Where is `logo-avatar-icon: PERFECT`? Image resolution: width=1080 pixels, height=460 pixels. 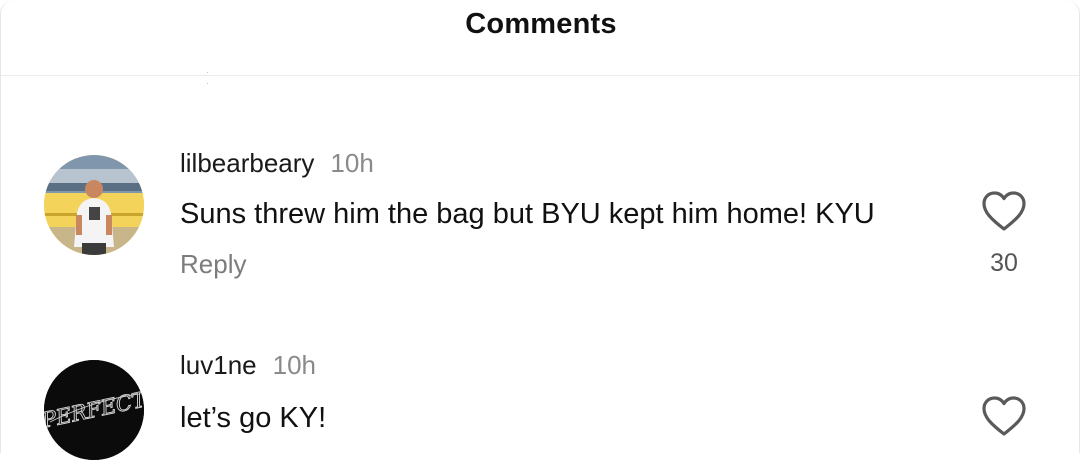
logo-avatar-icon: PERFECT is located at coordinates (94, 410).